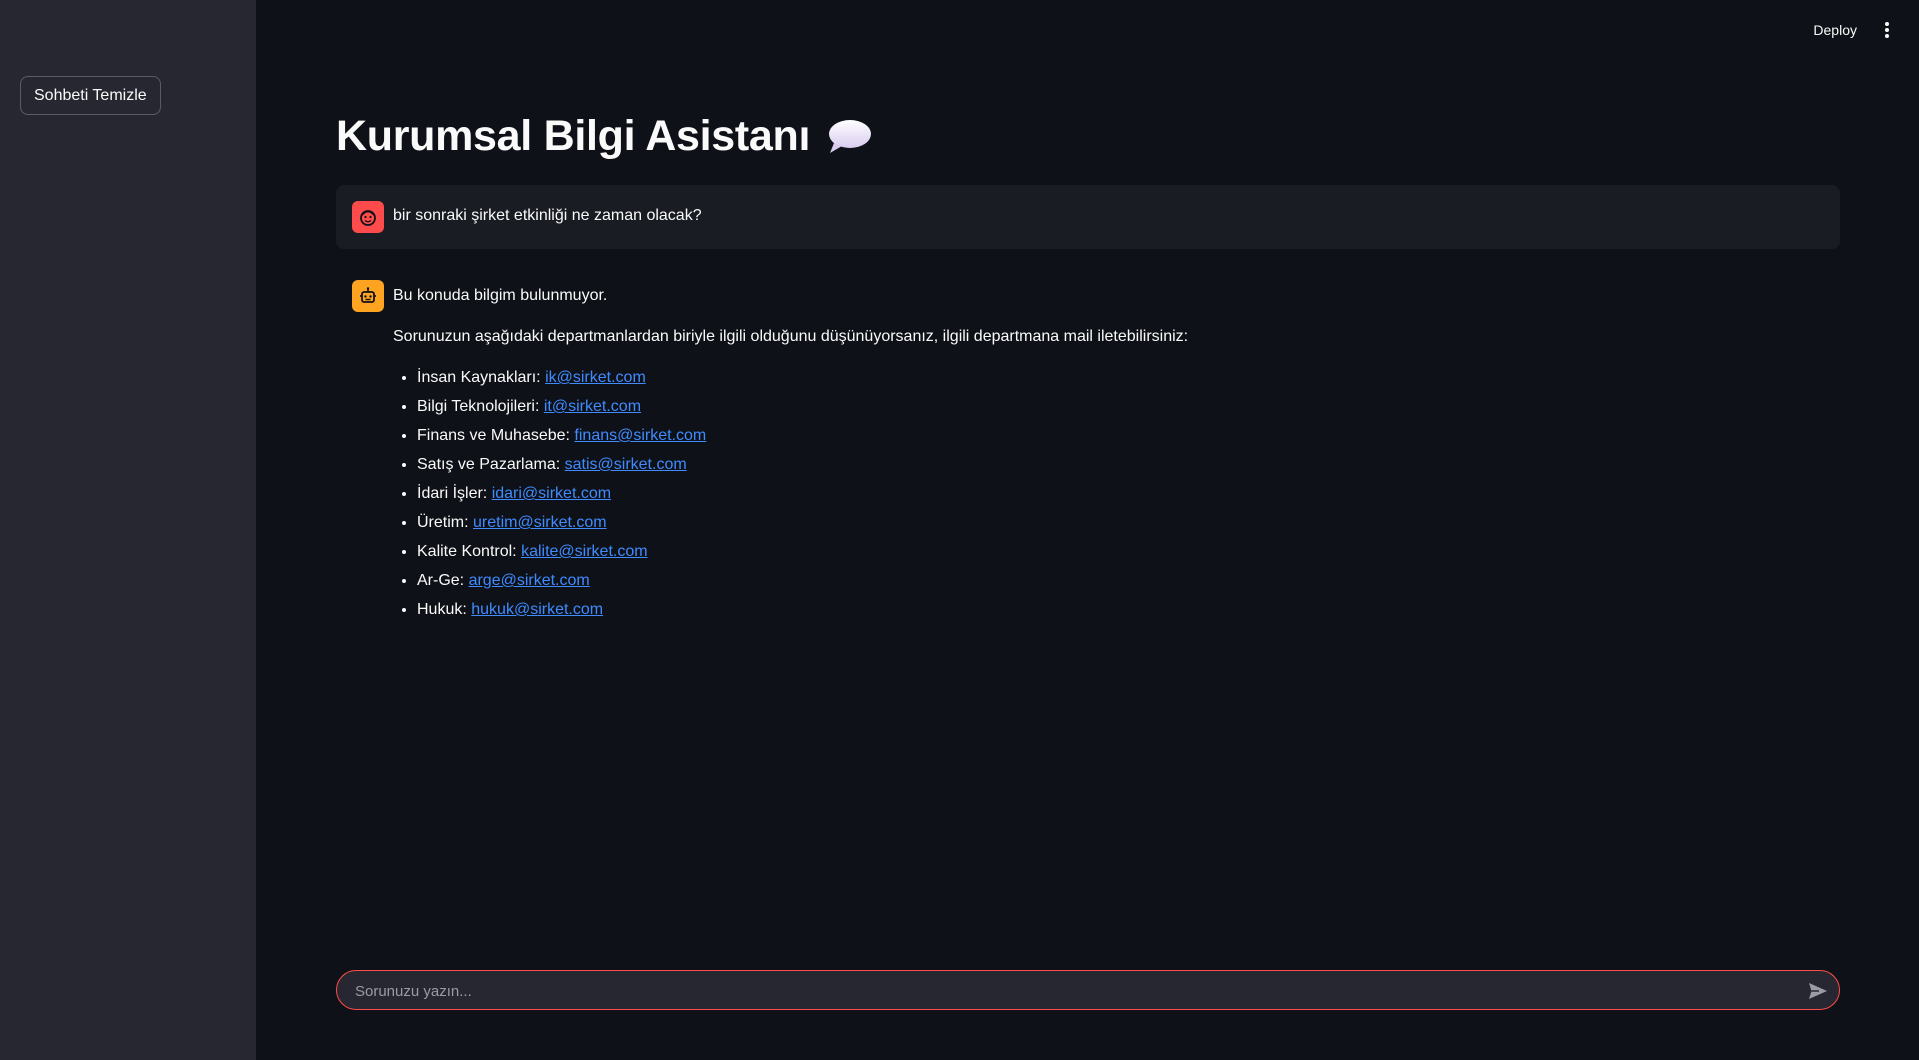 This screenshot has width=1919, height=1060. I want to click on department-label: Finans ve Muhasebe:, so click(496, 435).